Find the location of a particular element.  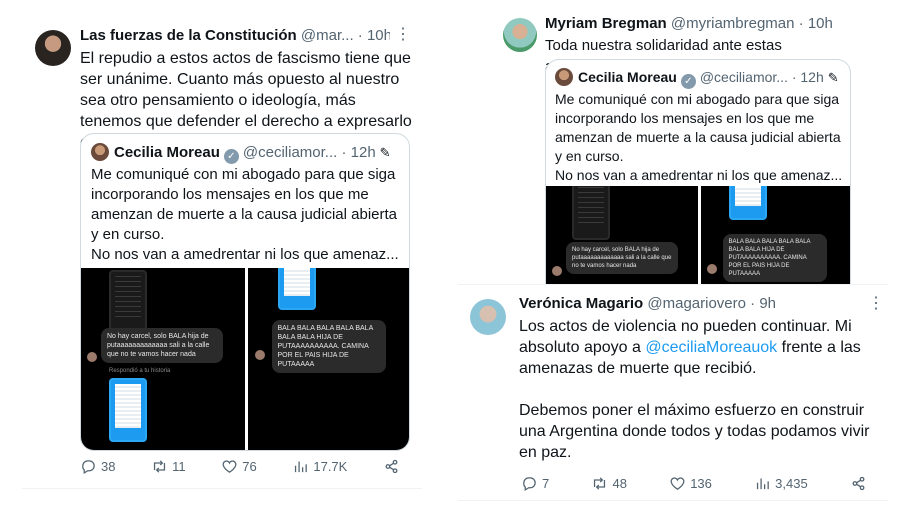

like-button: 136 is located at coordinates (690, 483).